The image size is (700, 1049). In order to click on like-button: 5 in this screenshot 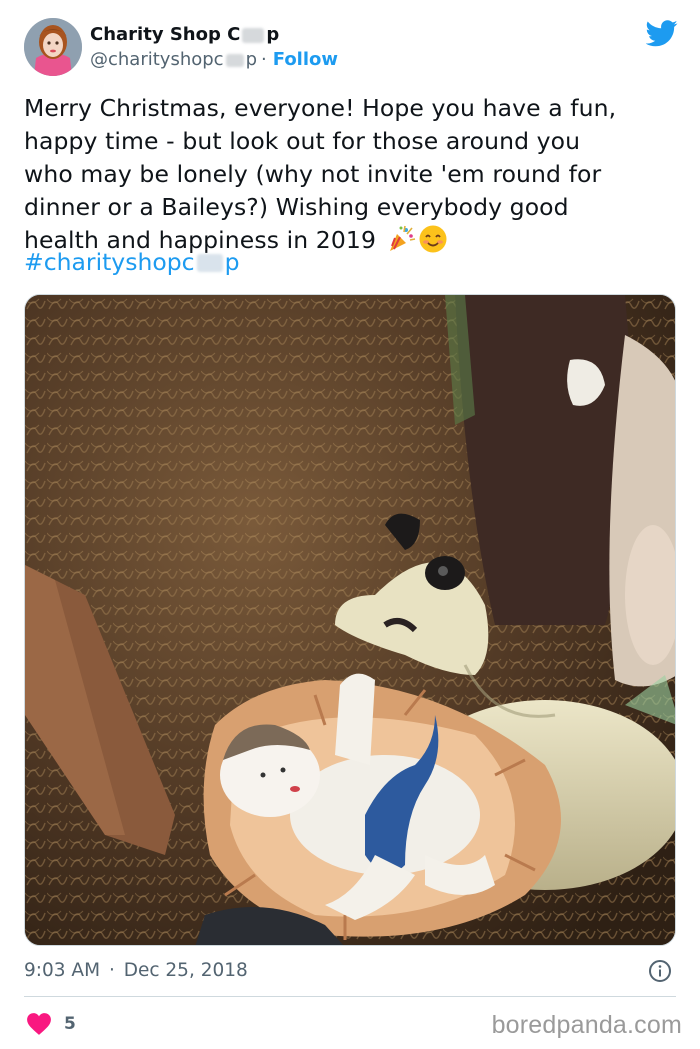, I will do `click(50, 1024)`.